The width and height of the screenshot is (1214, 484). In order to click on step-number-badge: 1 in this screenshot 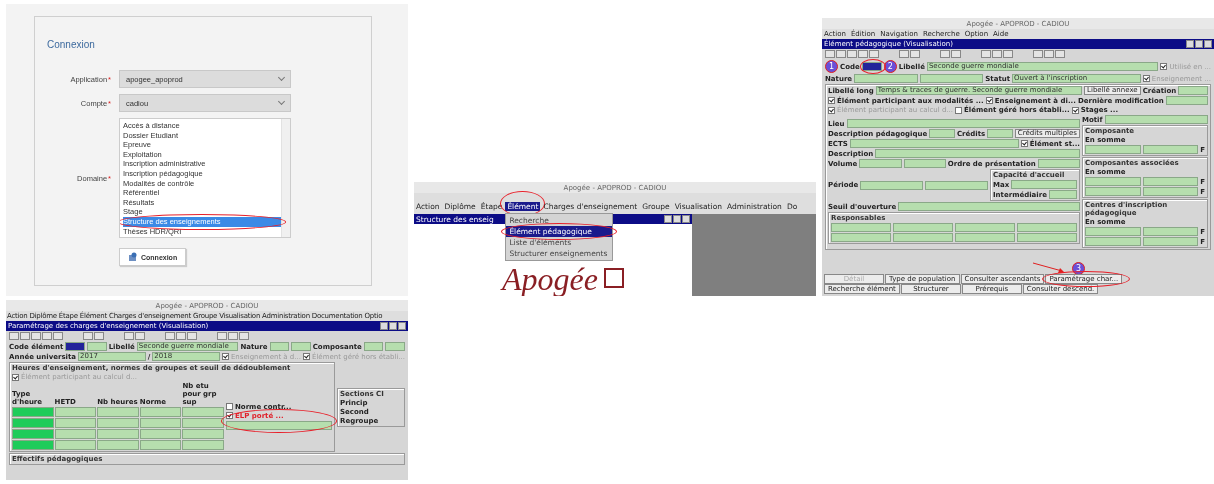, I will do `click(831, 66)`.